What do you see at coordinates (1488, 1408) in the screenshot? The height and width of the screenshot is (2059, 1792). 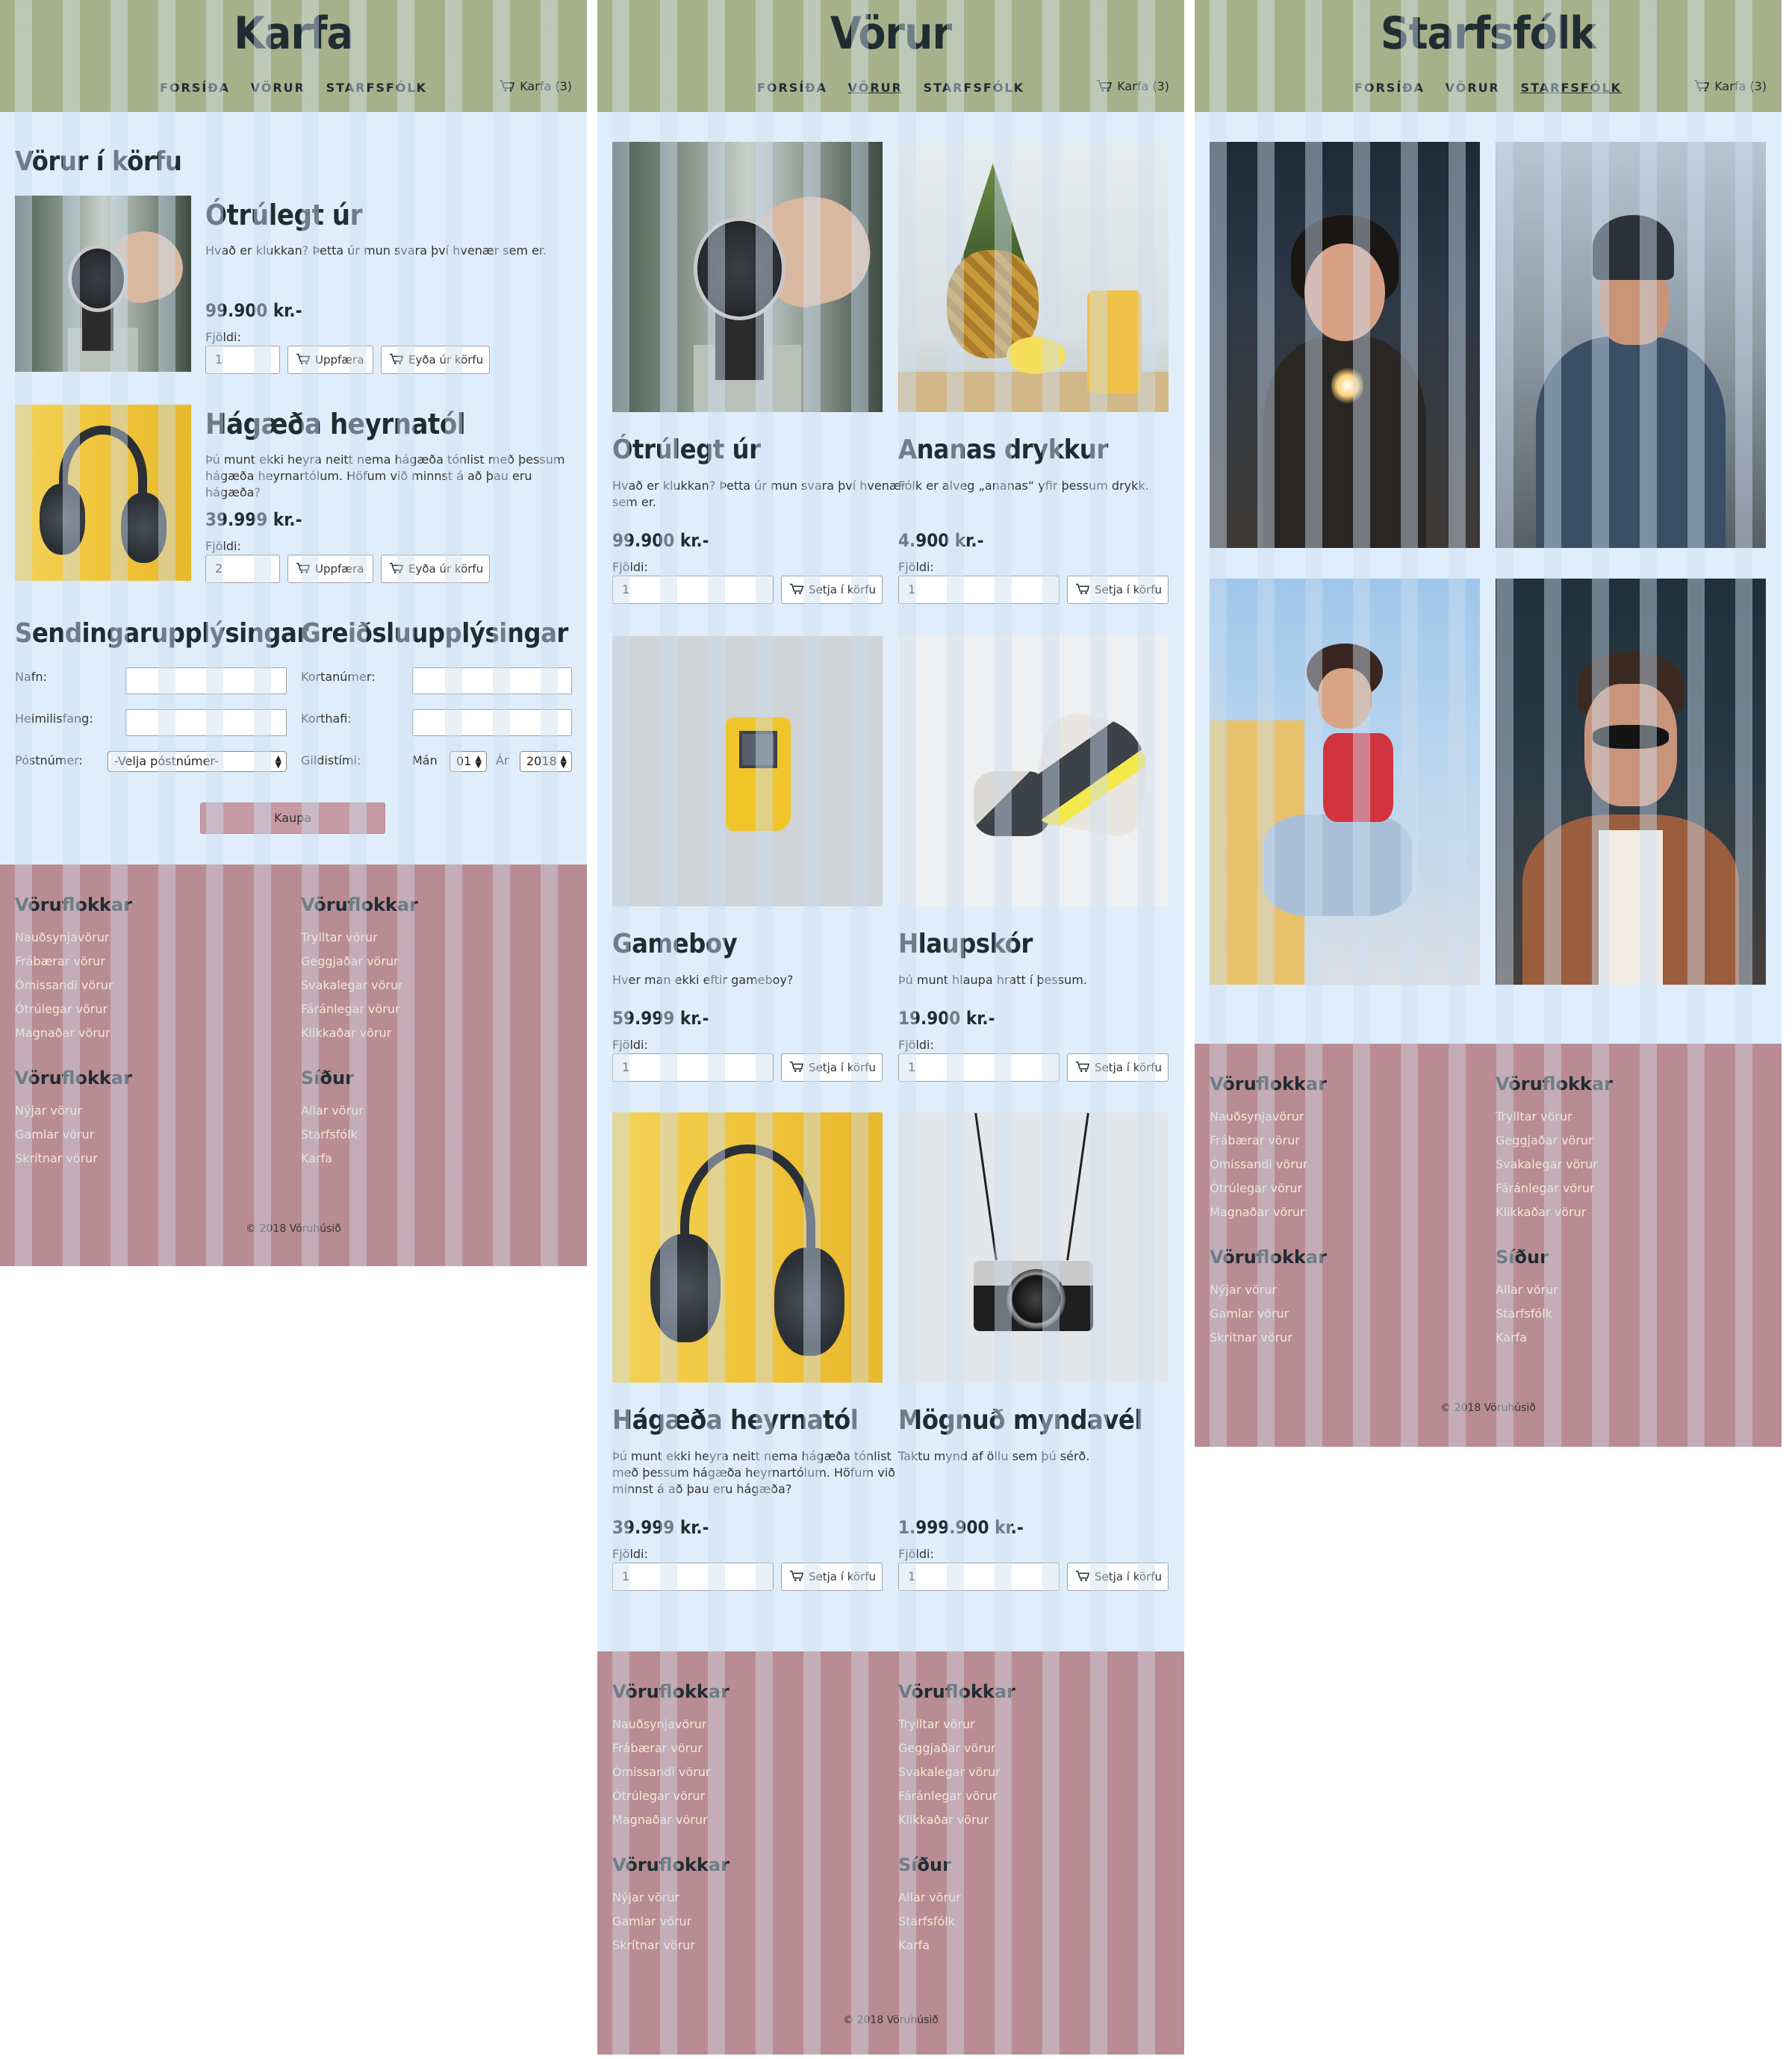 I see `copyright: © 2018 Vöruhúsið` at bounding box center [1488, 1408].